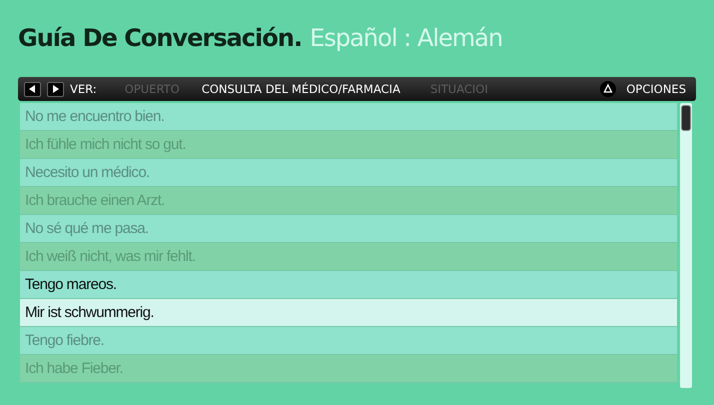 This screenshot has width=714, height=405. What do you see at coordinates (348, 201) in the screenshot?
I see `phrase-row: Ich brauche einen Arzt.` at bounding box center [348, 201].